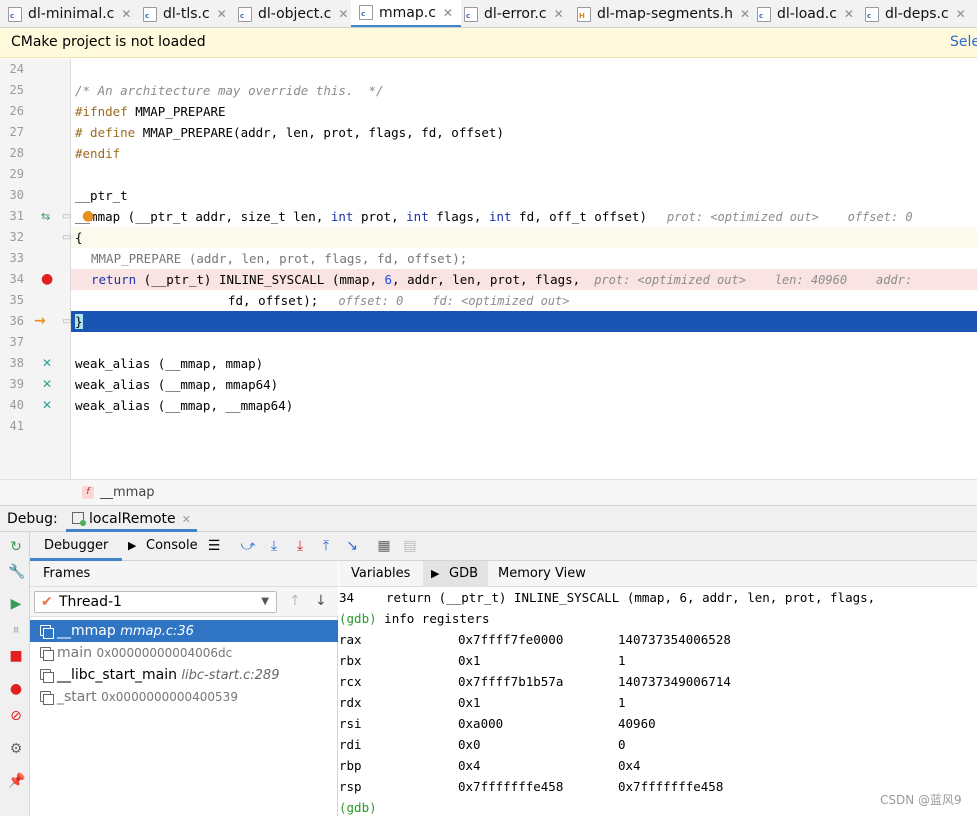 Image resolution: width=977 pixels, height=816 pixels. Describe the element at coordinates (131, 519) in the screenshot. I see `debug-session-tab: localRemote ✕` at that location.